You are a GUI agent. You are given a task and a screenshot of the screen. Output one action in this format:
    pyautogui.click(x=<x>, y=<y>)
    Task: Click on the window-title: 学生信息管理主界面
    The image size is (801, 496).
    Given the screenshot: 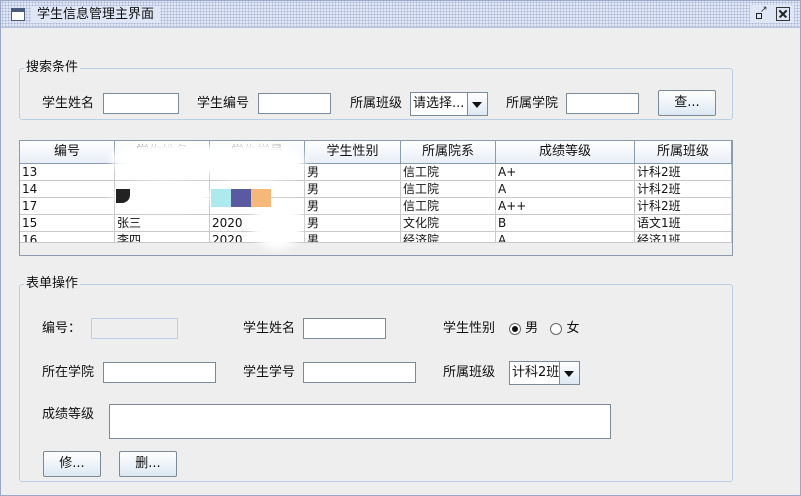 What is the action you would take?
    pyautogui.click(x=96, y=14)
    